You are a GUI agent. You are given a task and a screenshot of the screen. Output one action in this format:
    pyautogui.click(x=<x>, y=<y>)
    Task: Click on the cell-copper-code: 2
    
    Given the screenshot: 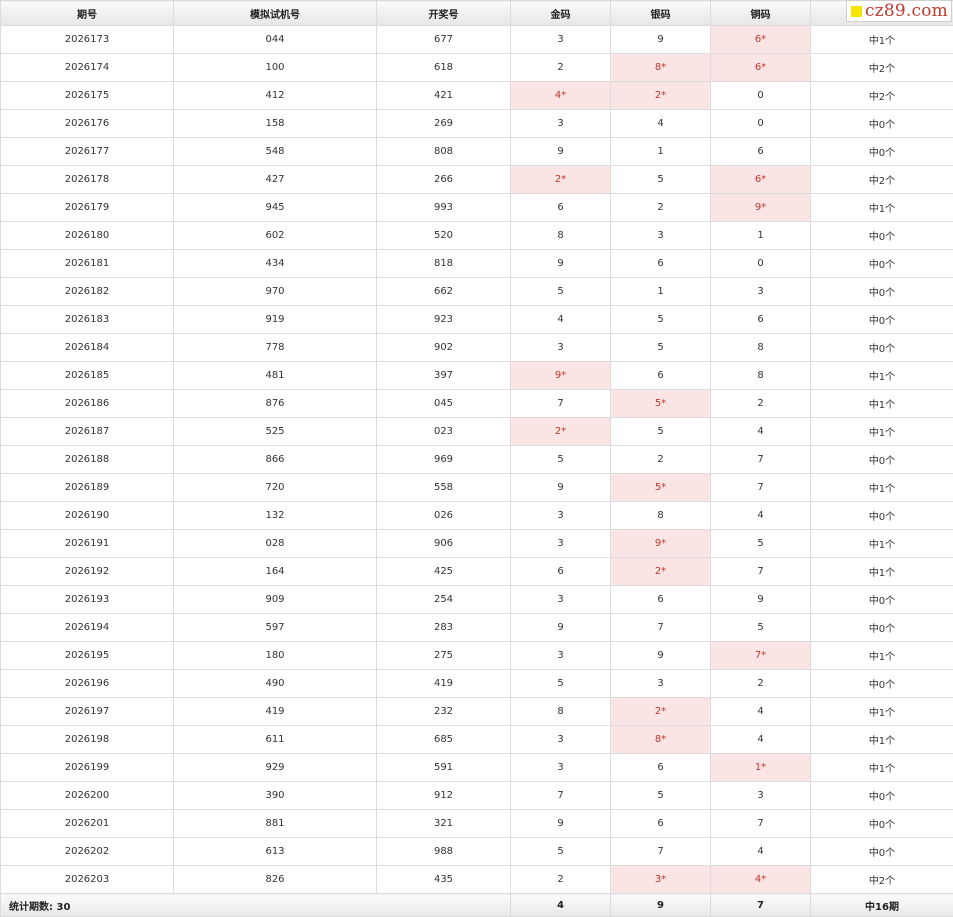 What is the action you would take?
    pyautogui.click(x=761, y=404)
    